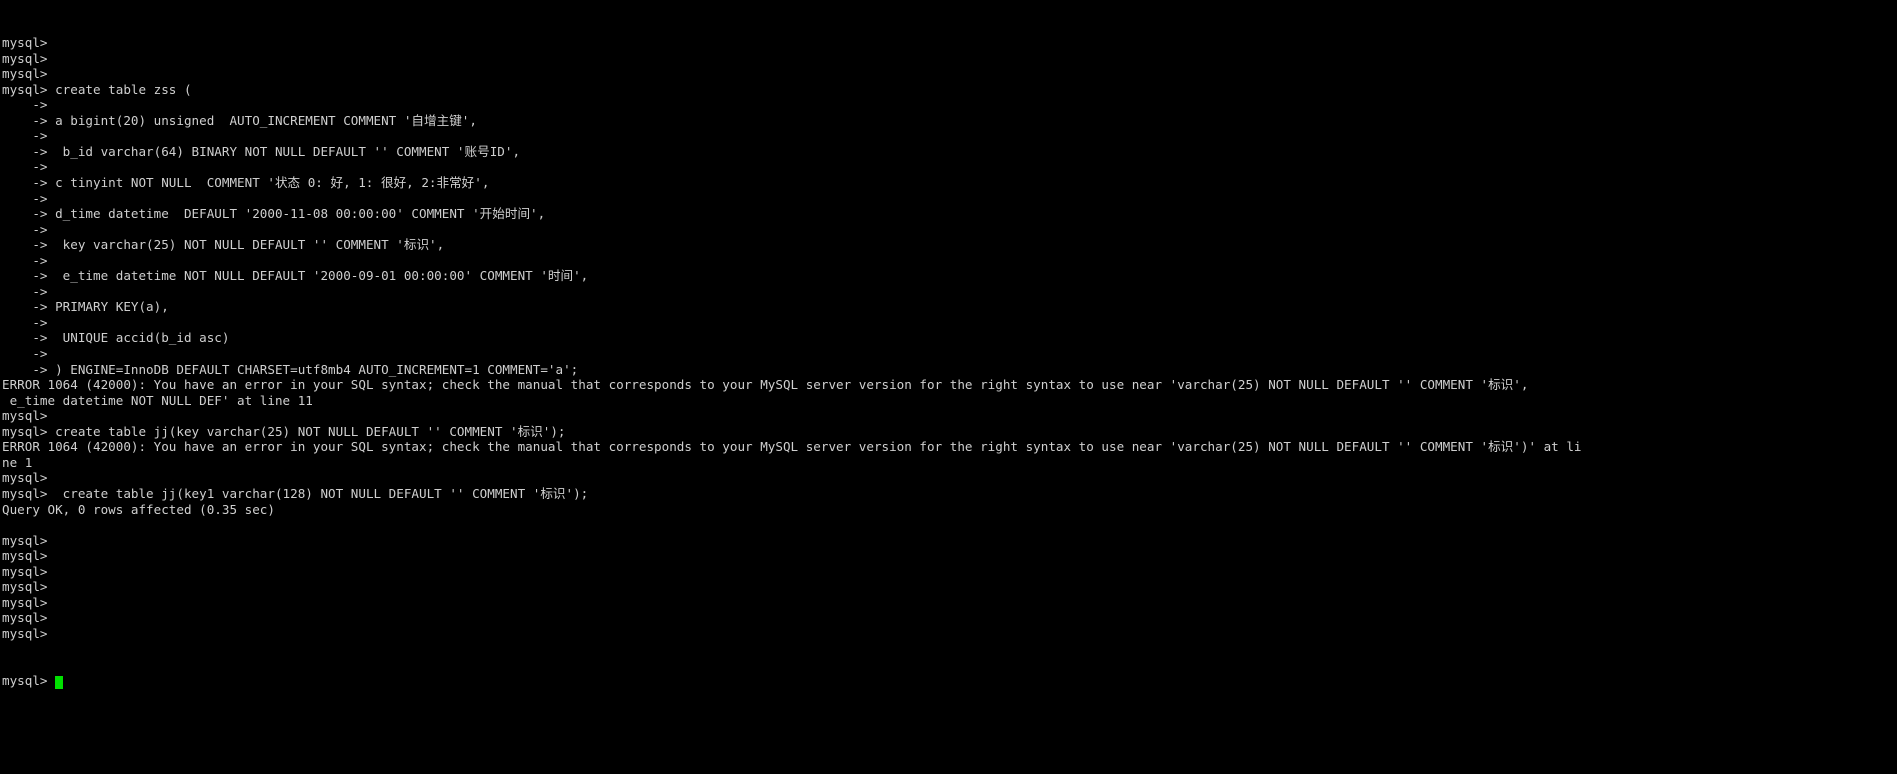  Describe the element at coordinates (17, 462) in the screenshot. I see `terminal-line: ne 1` at that location.